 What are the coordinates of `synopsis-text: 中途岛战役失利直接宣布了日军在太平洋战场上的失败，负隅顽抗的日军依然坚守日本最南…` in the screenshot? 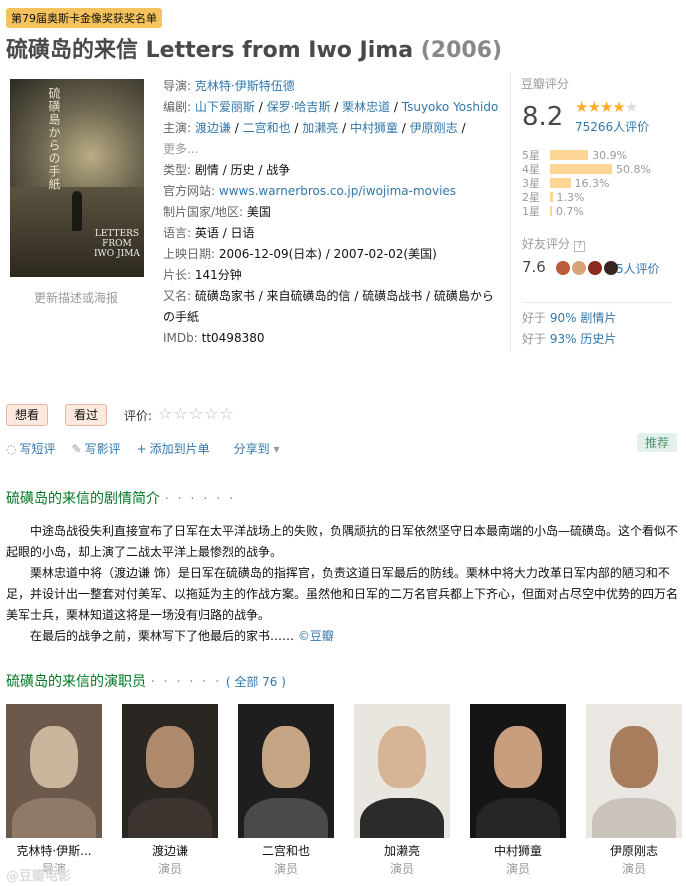 It's located at (342, 583).